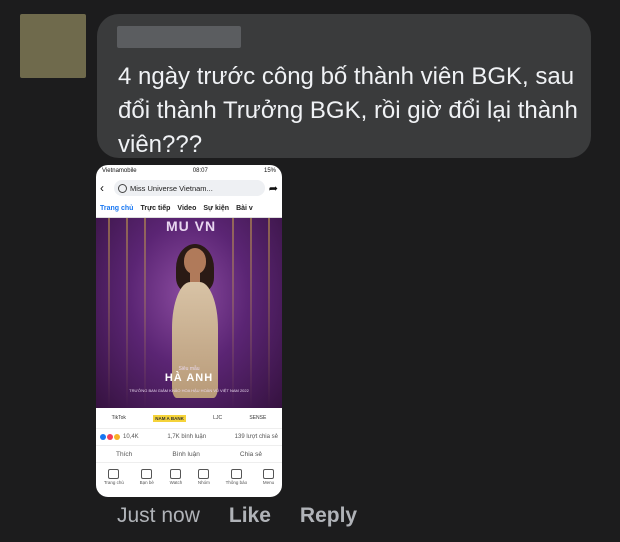 This screenshot has height=542, width=620. I want to click on poster-name: HÀ ANH, so click(189, 378).